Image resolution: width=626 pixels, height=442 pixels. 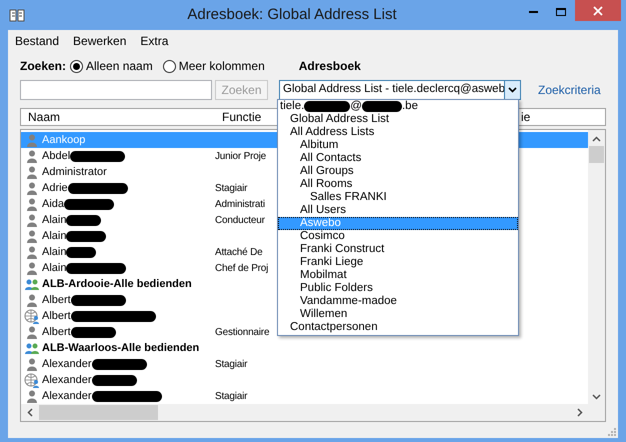 I want to click on search-criteria-link: Zoekcriteria, so click(x=569, y=90).